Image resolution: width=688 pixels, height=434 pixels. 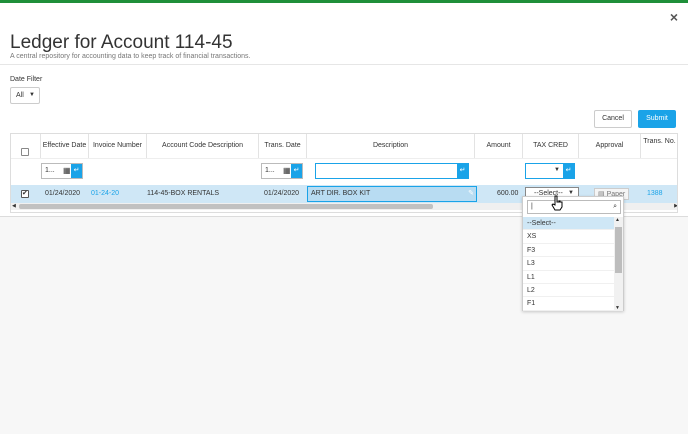 I want to click on search-icon: ⌕, so click(x=615, y=206).